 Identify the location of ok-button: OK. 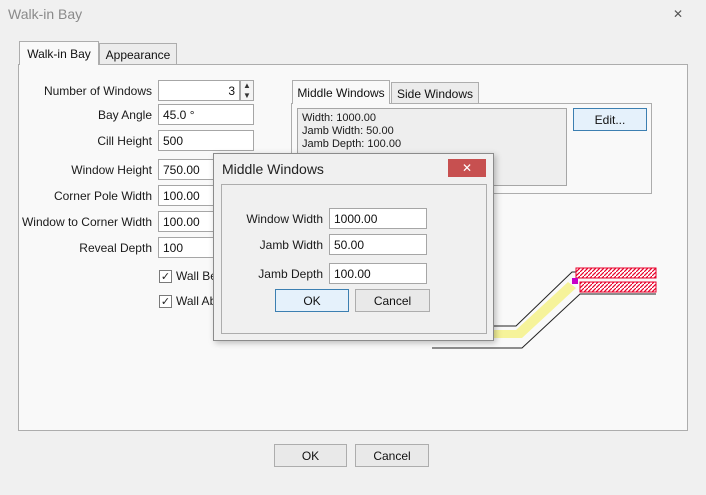
(310, 455).